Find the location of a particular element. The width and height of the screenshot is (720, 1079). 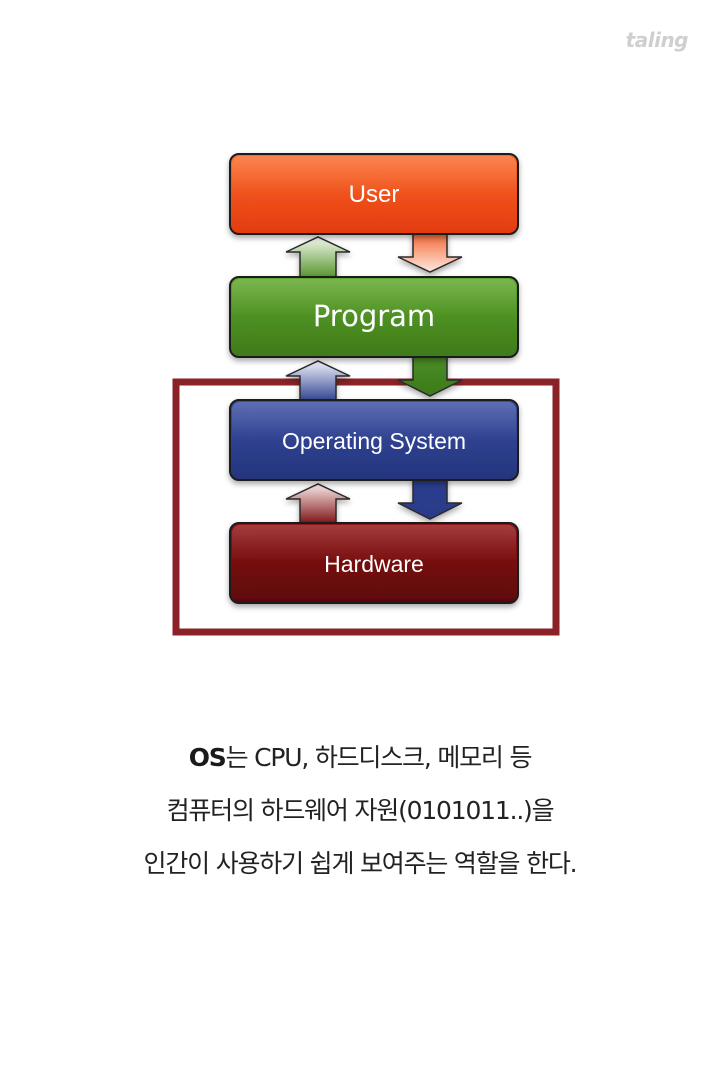

arrow-program-to-user is located at coordinates (318, 258).